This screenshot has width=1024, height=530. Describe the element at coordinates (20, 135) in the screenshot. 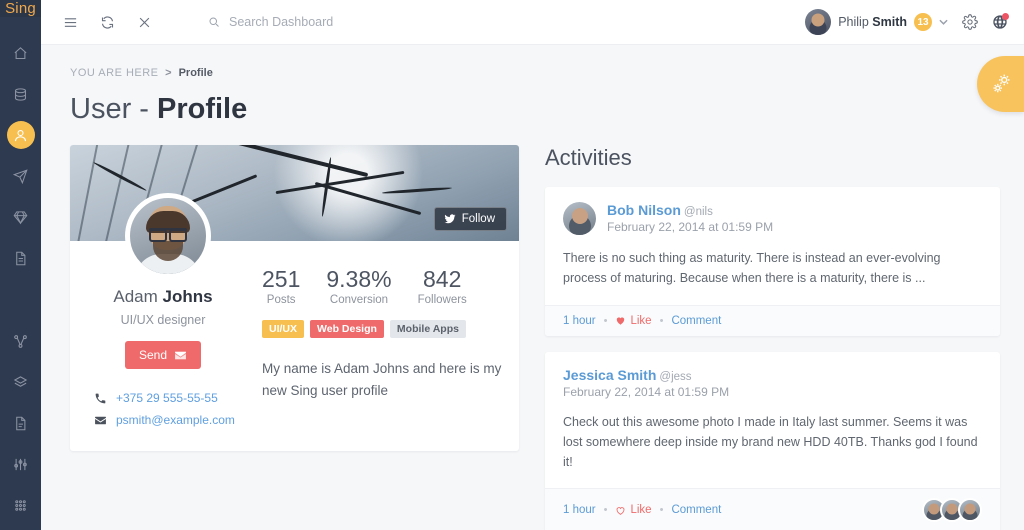

I see `sidebar-item-user` at that location.